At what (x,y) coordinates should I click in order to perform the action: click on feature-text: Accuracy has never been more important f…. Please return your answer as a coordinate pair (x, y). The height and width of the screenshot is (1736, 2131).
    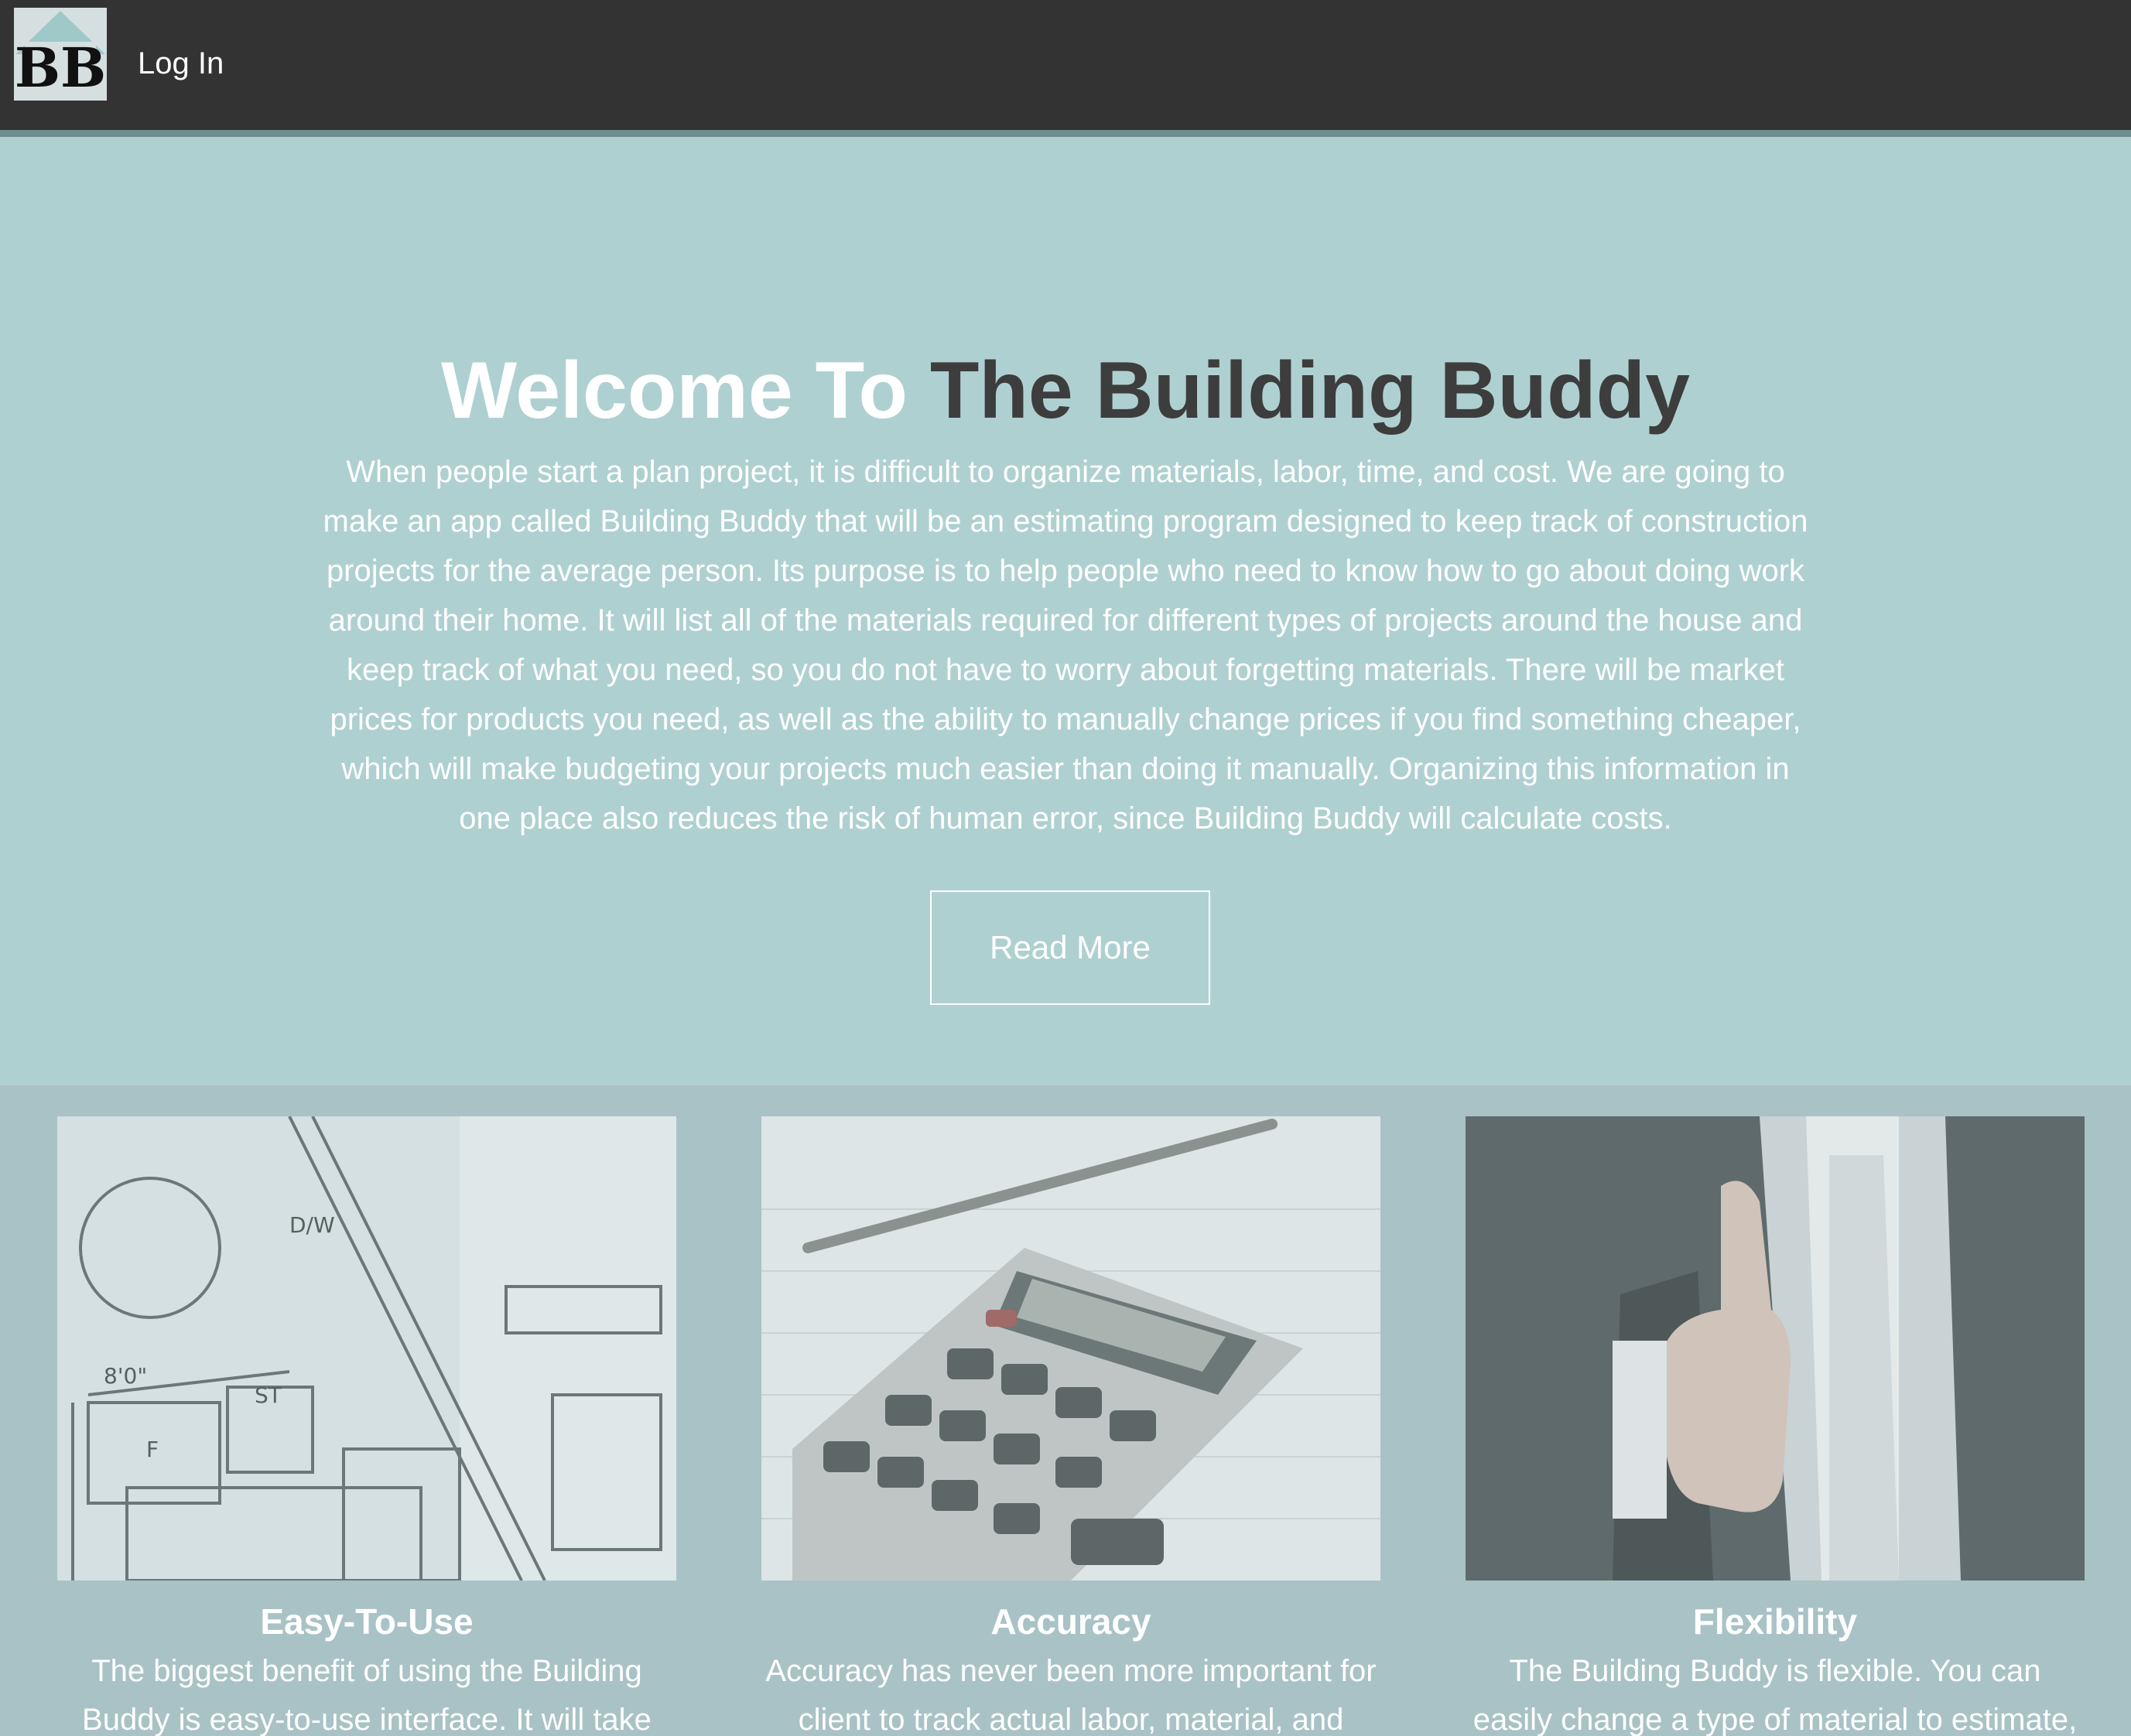
    Looking at the image, I should click on (1071, 1695).